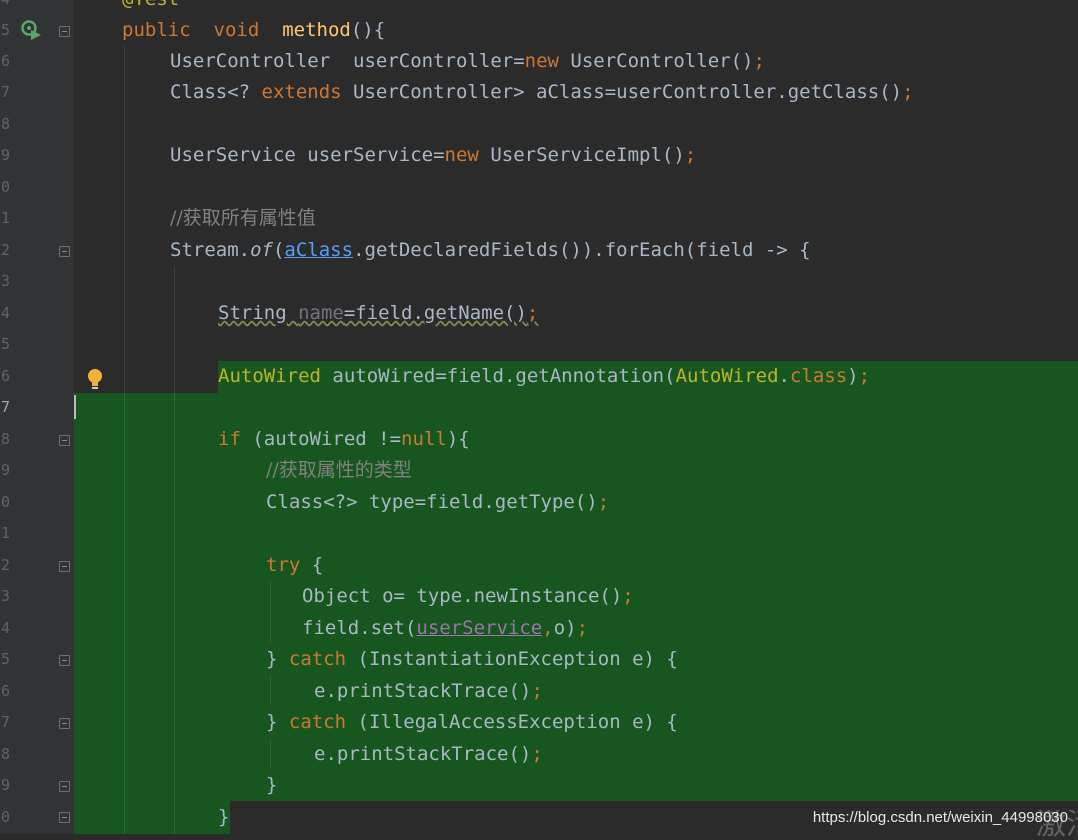 The image size is (1078, 840). Describe the element at coordinates (479, 628) in the screenshot. I see `field-reference: userService` at that location.